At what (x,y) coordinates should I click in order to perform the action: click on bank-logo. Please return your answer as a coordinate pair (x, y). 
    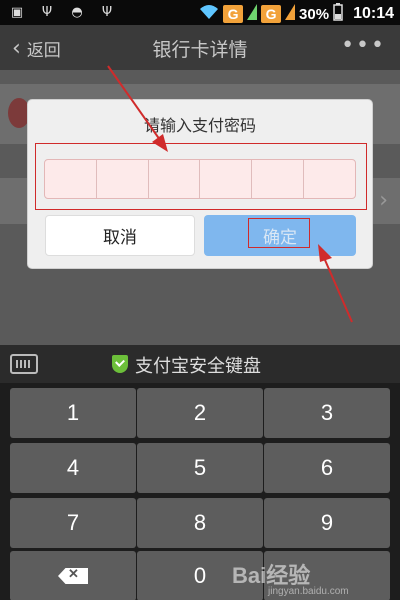
    Looking at the image, I should click on (19, 113).